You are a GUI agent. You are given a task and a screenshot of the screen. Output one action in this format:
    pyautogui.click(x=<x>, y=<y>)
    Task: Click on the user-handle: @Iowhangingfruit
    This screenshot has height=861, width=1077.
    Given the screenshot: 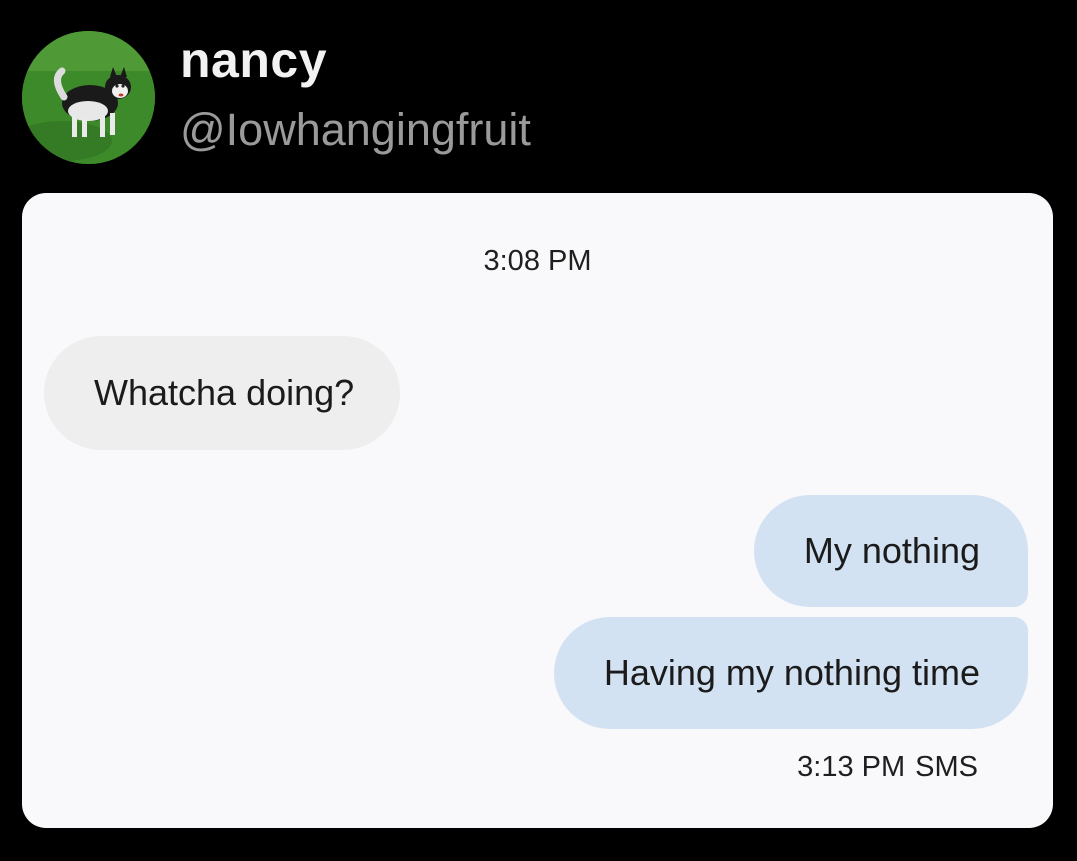 What is the action you would take?
    pyautogui.click(x=355, y=130)
    